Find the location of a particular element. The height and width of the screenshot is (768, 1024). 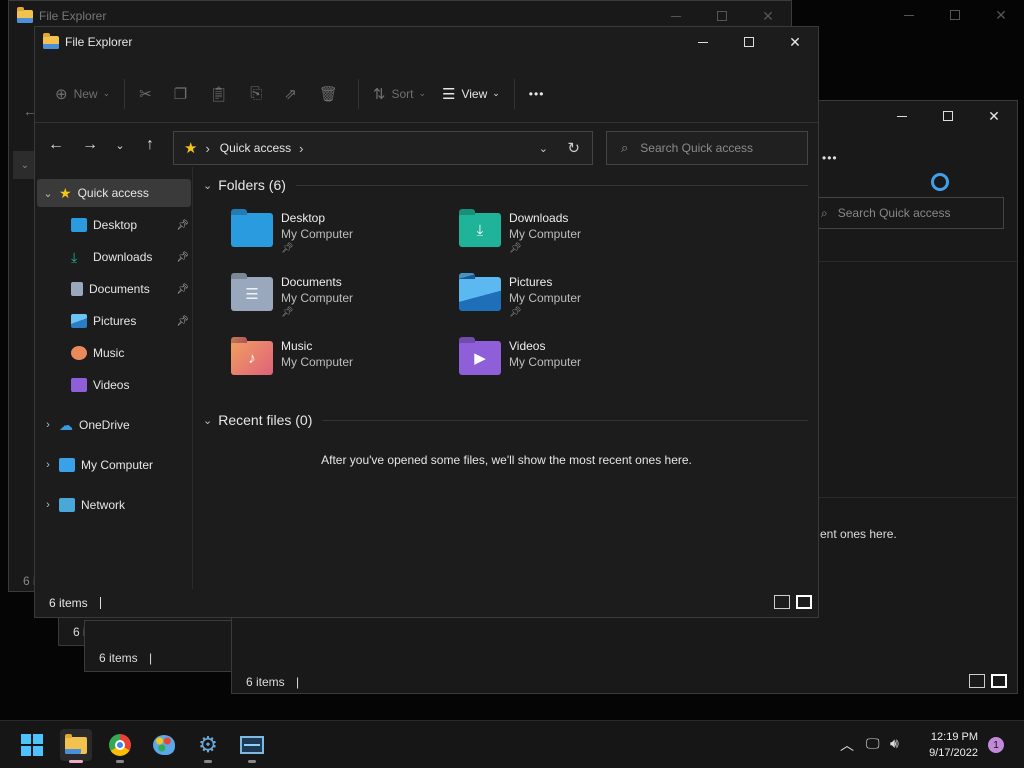

tiles-view-button is located at coordinates (804, 602).